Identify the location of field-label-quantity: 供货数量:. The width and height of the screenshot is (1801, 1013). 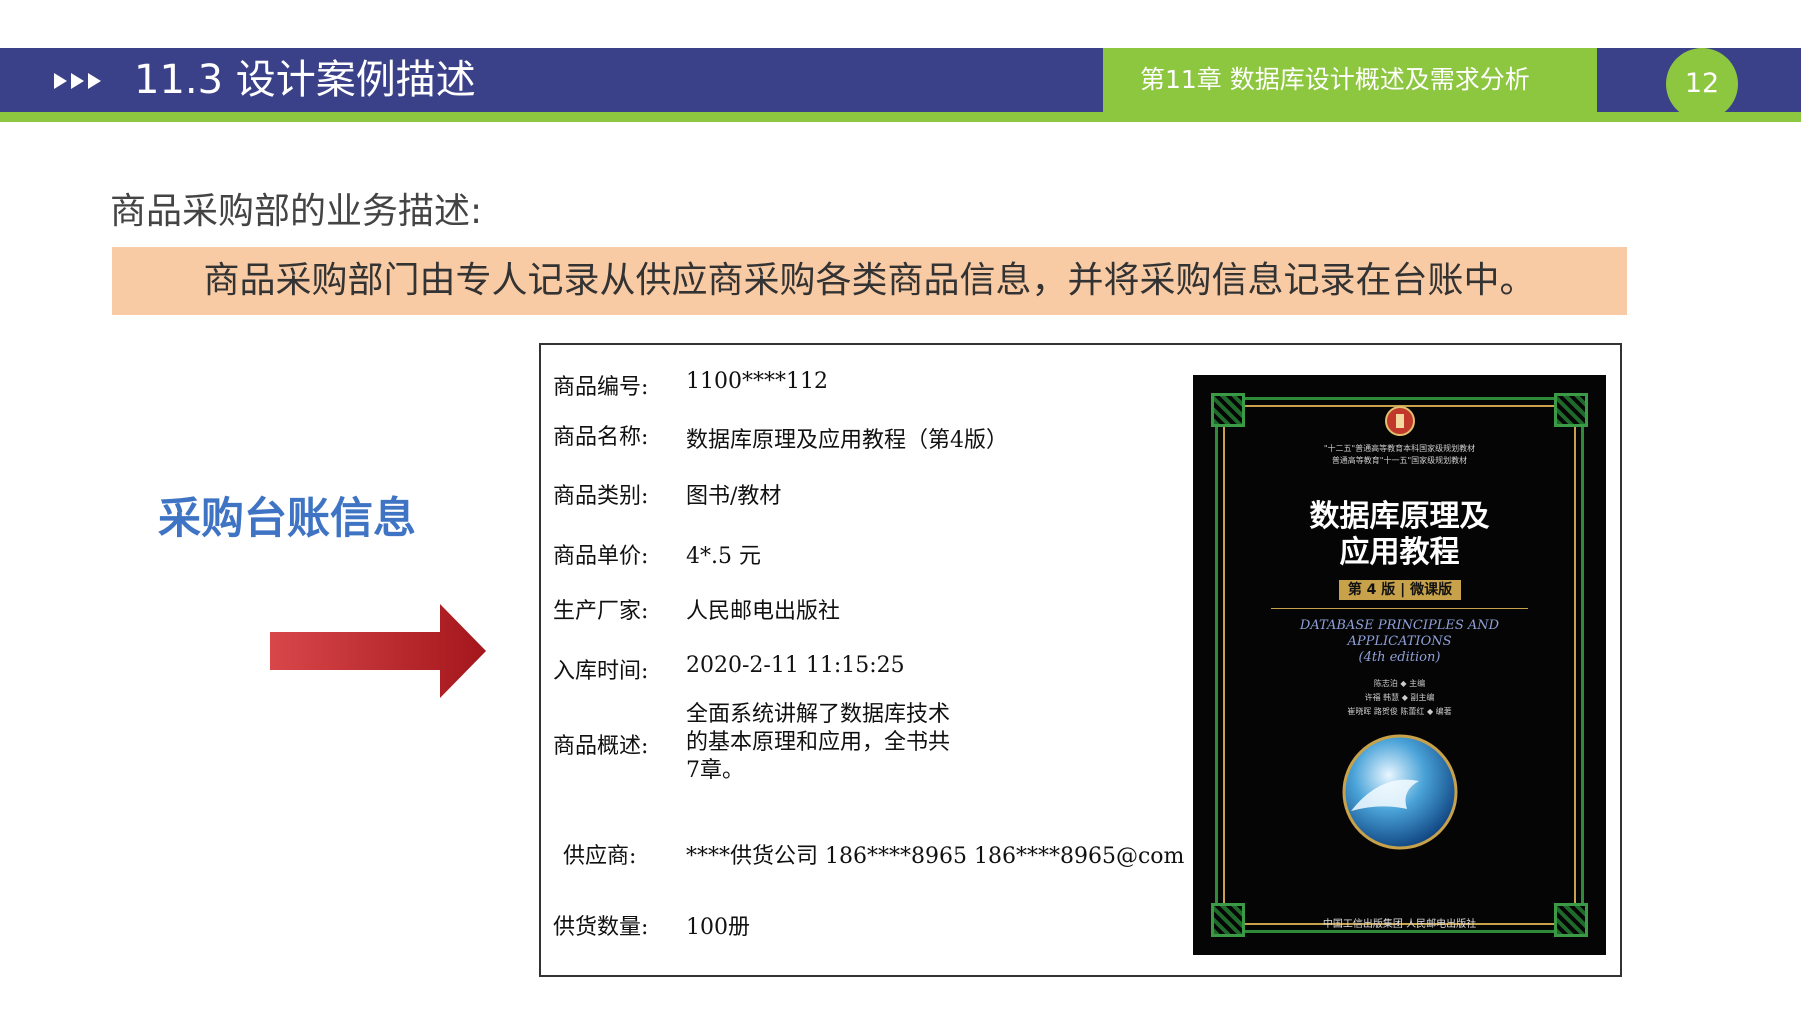
(601, 927).